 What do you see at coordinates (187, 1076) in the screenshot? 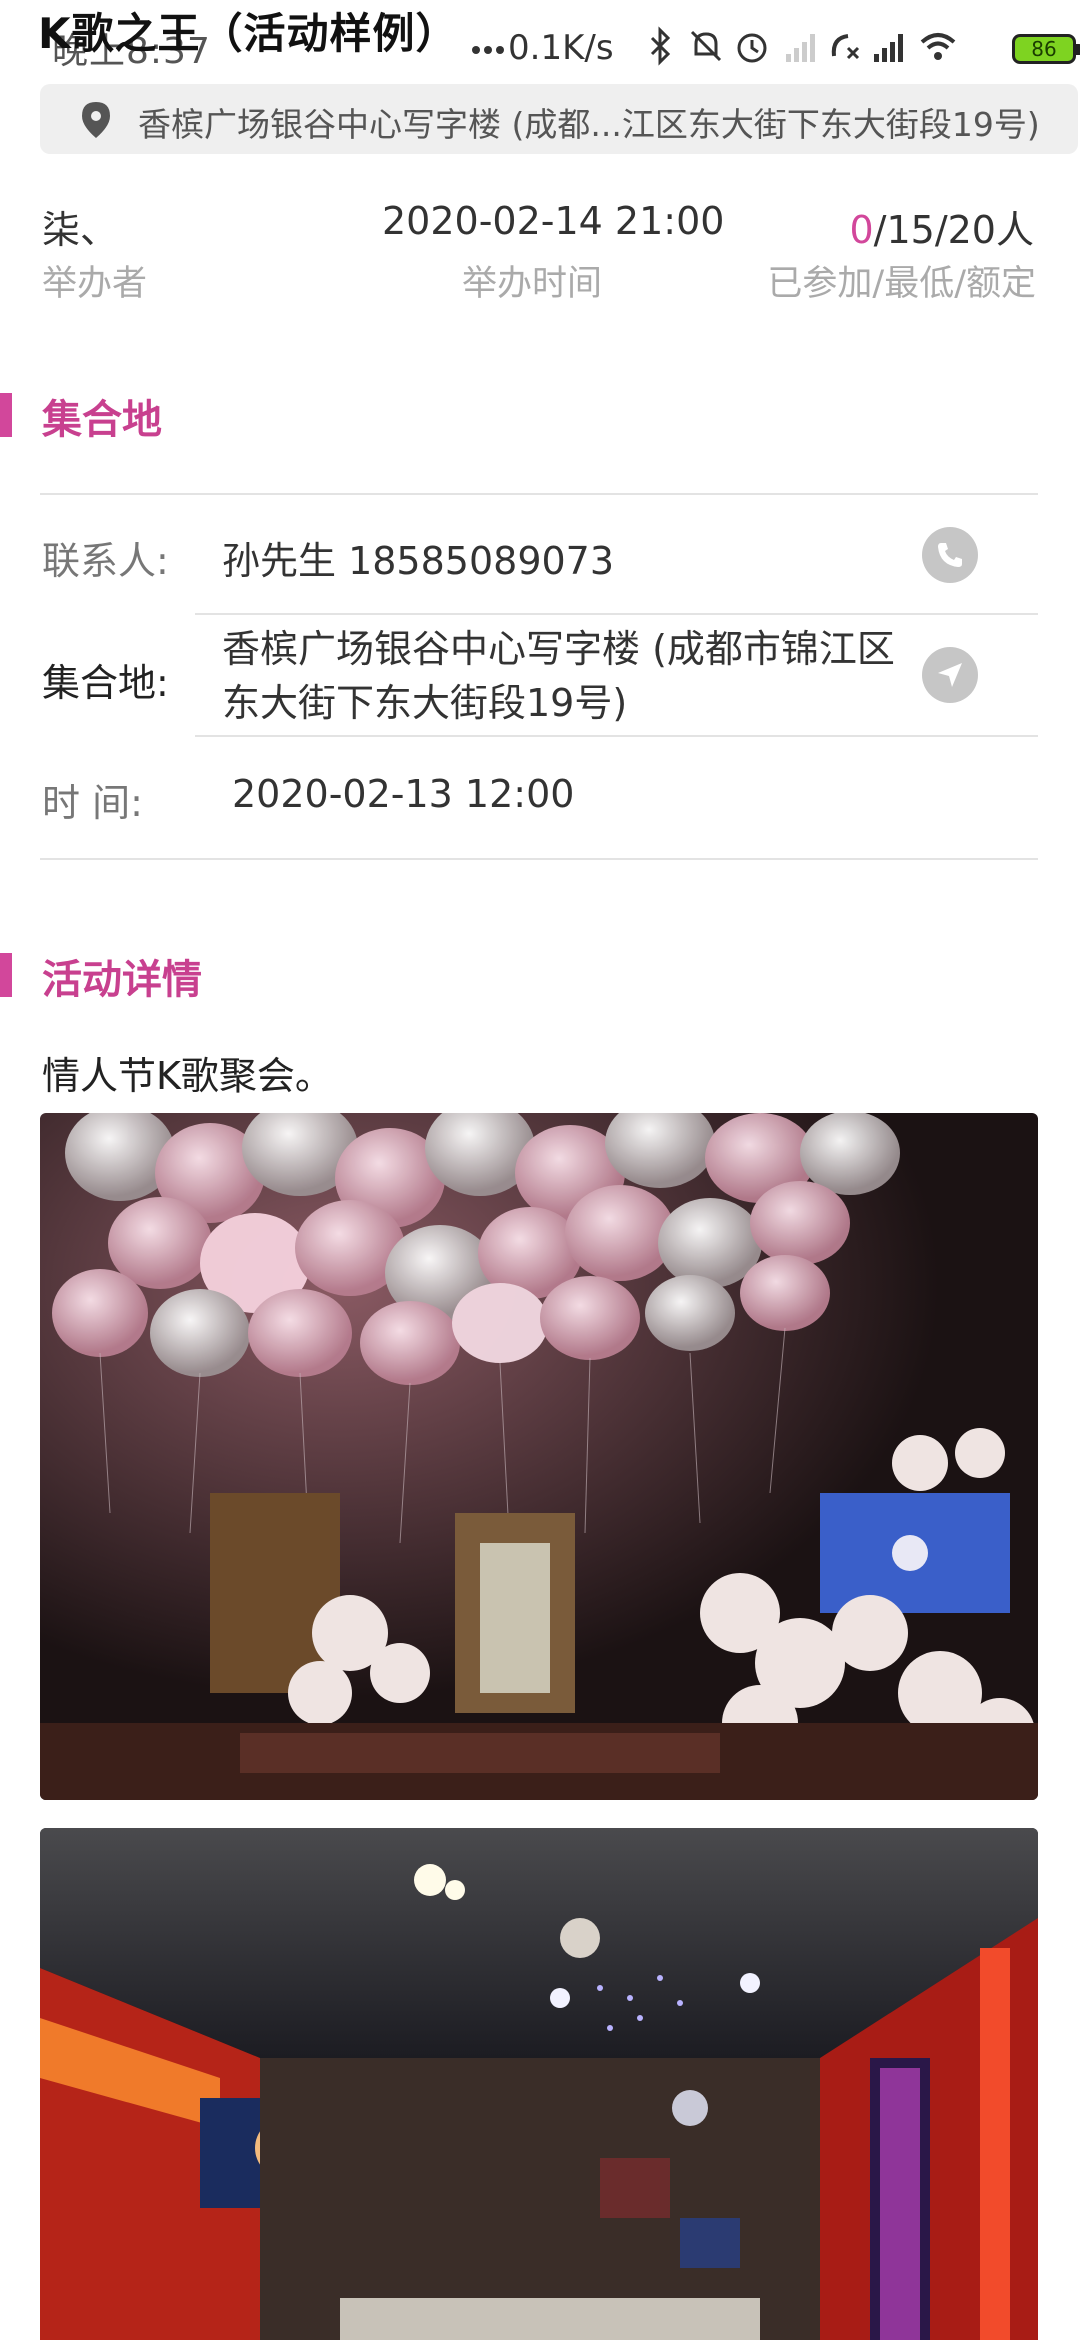
I see `event-description: 情人节K歌聚会。` at bounding box center [187, 1076].